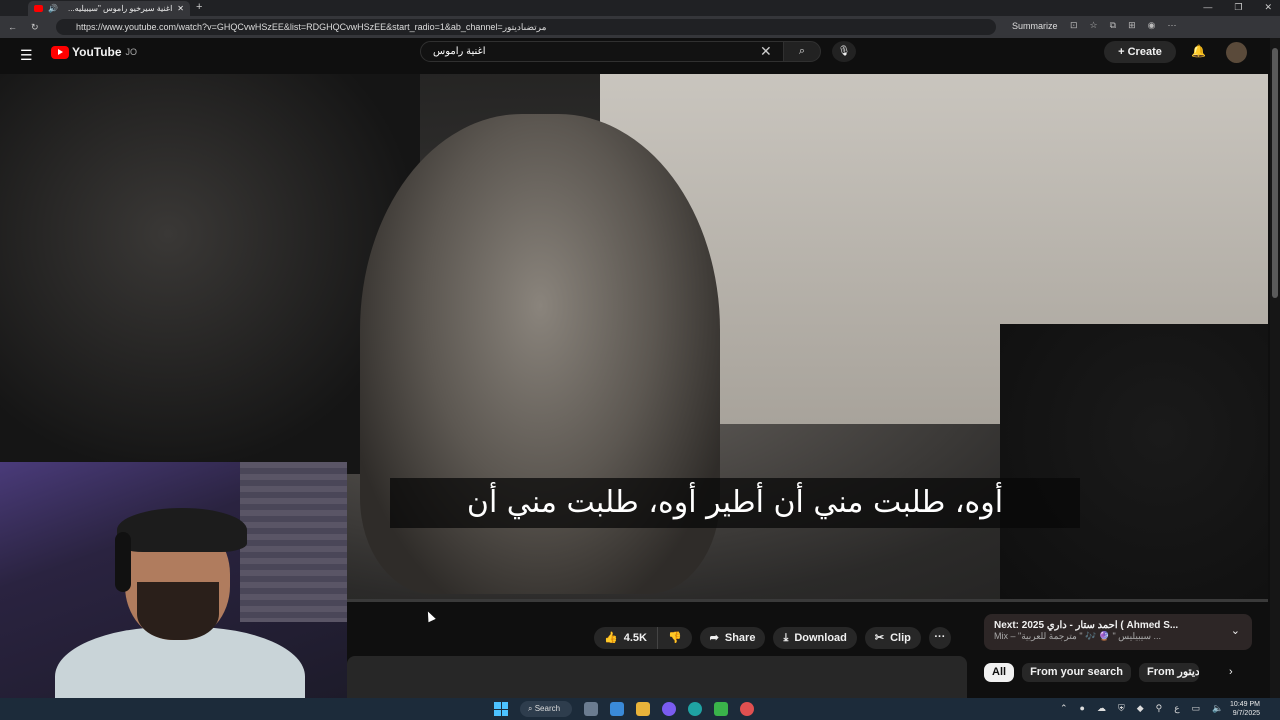 The height and width of the screenshot is (720, 1280). I want to click on maximize-icon: ❐, so click(1238, 7).